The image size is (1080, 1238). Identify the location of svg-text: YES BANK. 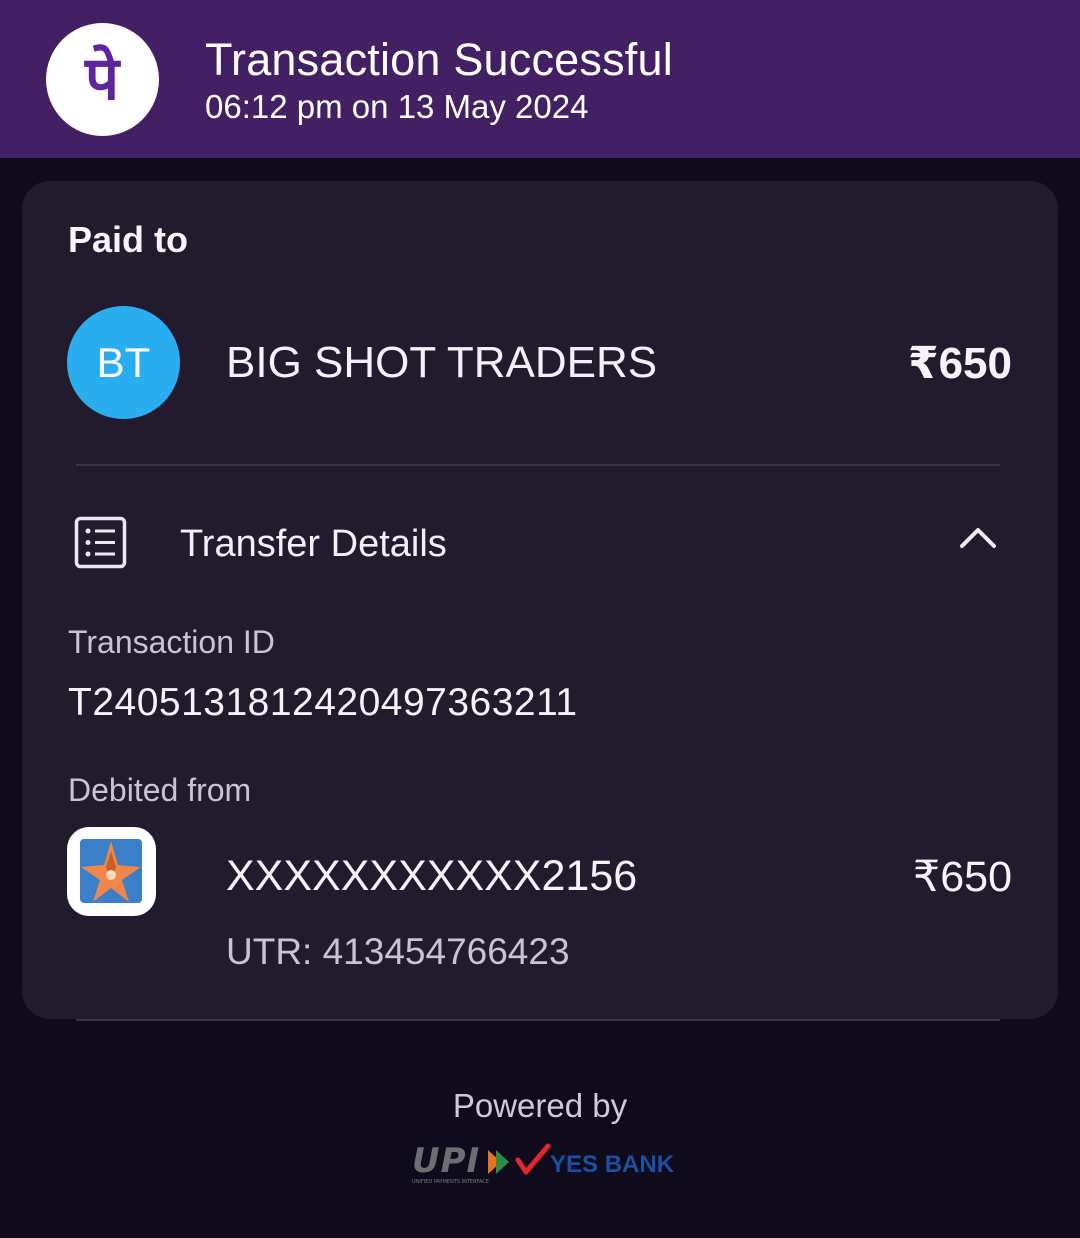
(612, 1164).